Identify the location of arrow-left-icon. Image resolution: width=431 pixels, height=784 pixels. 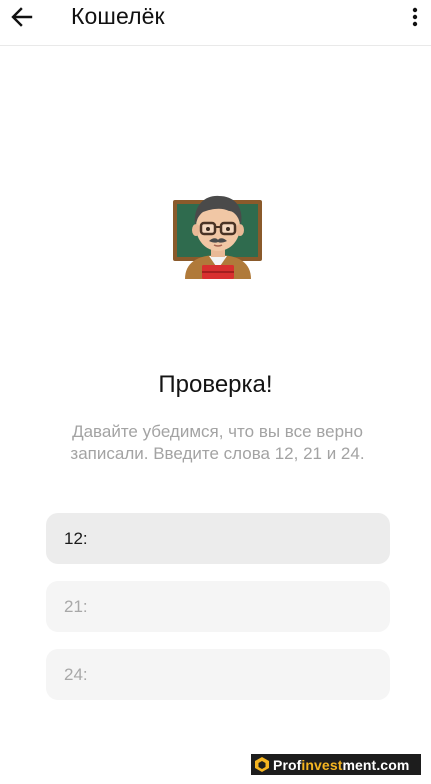
(22, 17).